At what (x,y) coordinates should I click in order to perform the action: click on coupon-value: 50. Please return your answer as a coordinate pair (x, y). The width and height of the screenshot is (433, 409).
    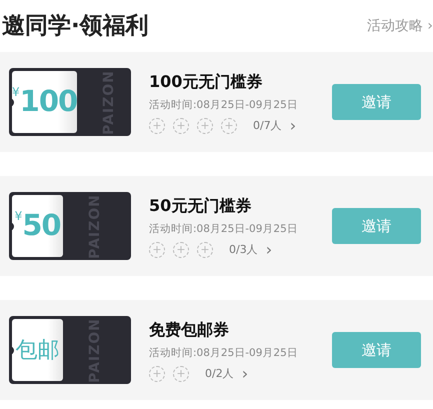
    Looking at the image, I should click on (41, 225).